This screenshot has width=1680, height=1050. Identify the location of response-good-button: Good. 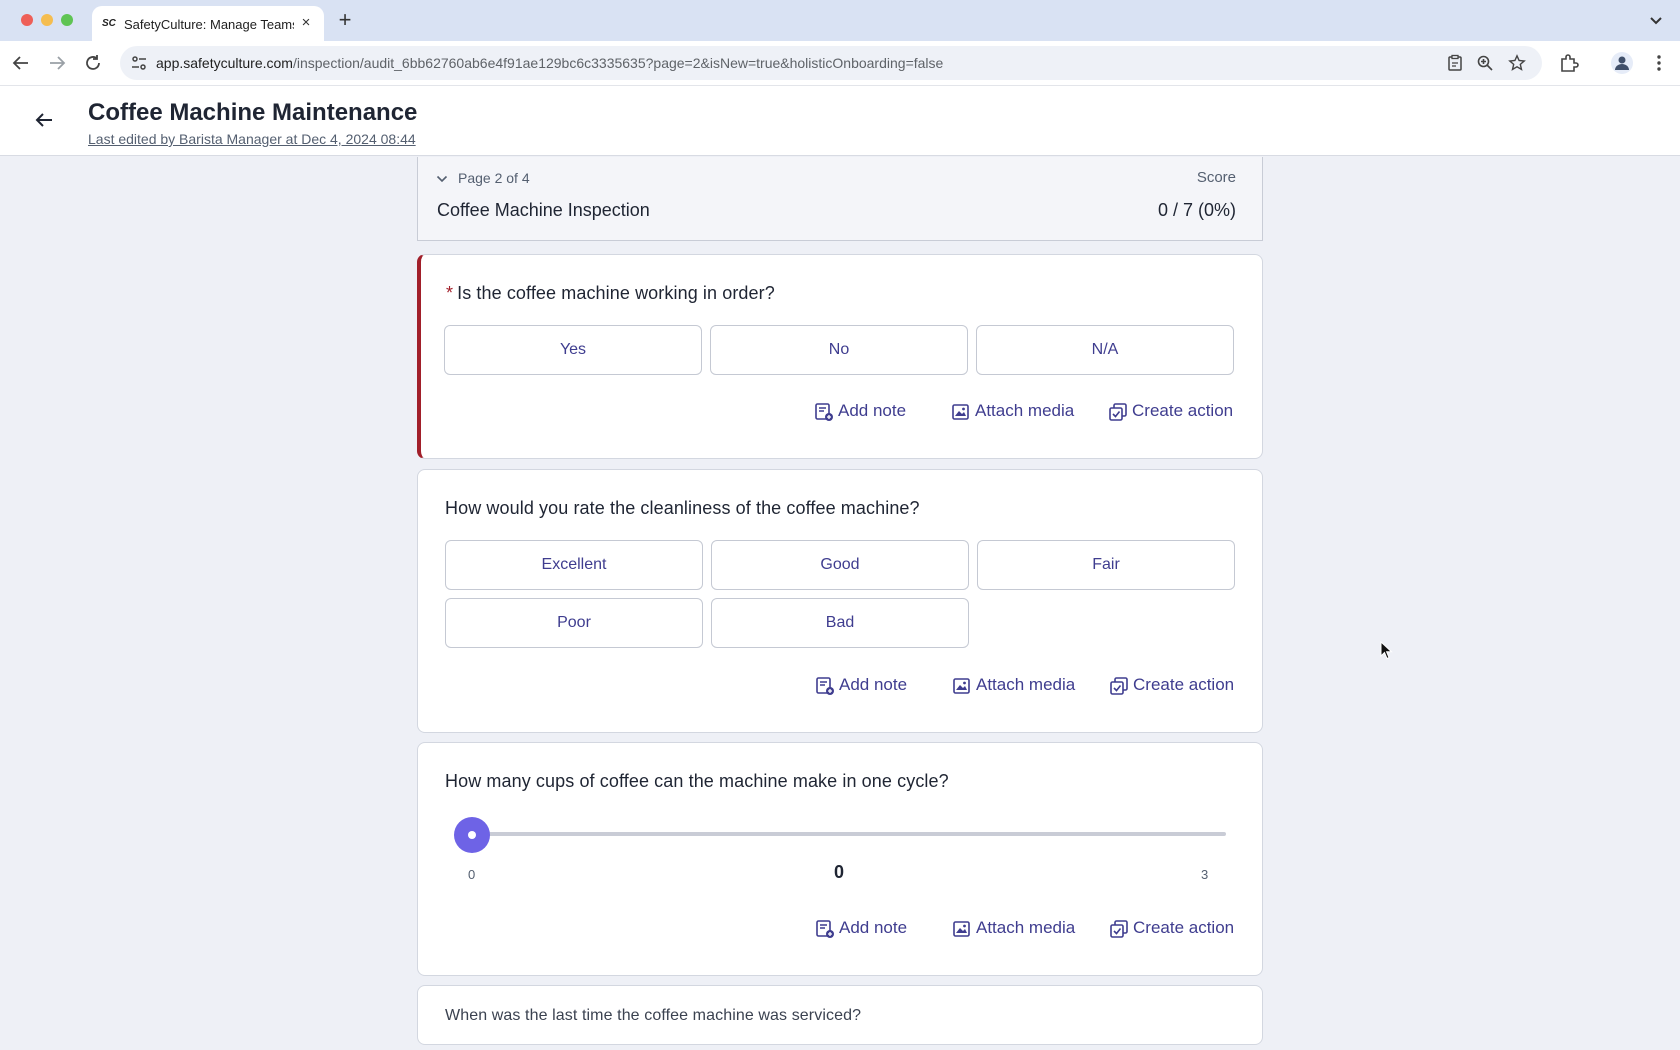
(840, 565).